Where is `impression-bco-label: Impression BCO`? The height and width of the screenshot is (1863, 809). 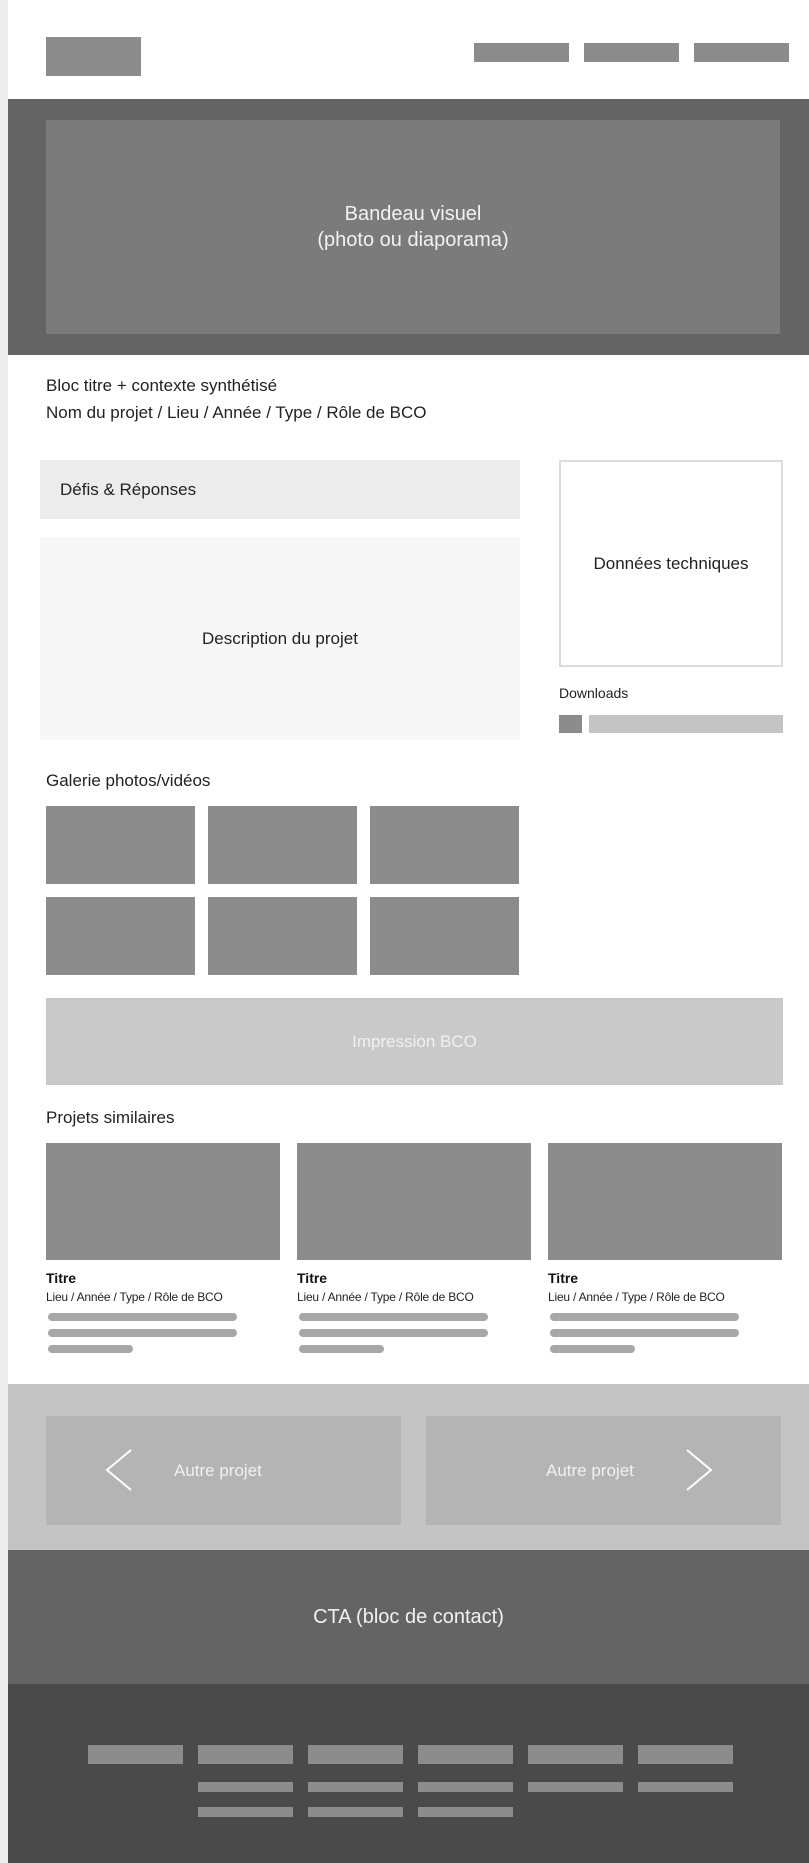 impression-bco-label: Impression BCO is located at coordinates (414, 1041).